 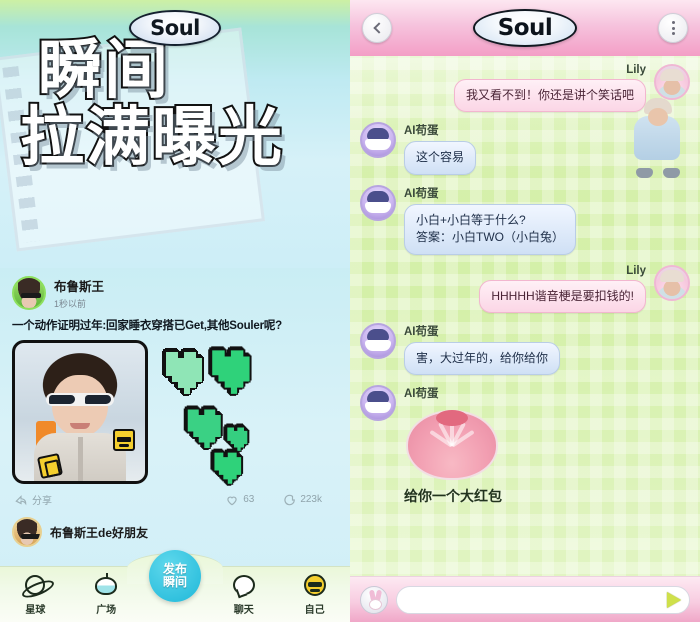 What do you see at coordinates (80, 412) in the screenshot?
I see `post-photo` at bounding box center [80, 412].